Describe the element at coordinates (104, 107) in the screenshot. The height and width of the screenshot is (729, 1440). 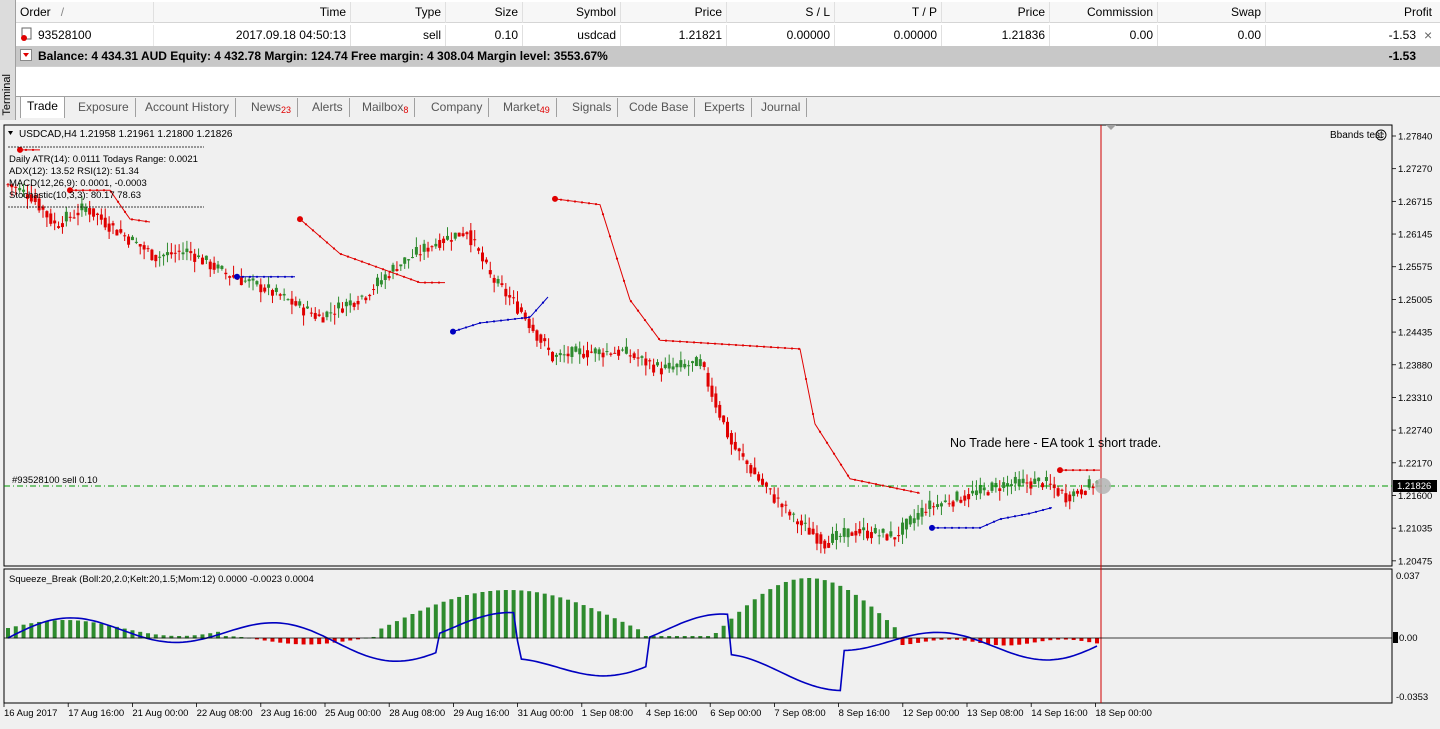
I see `tab-exposure: Exposure` at that location.